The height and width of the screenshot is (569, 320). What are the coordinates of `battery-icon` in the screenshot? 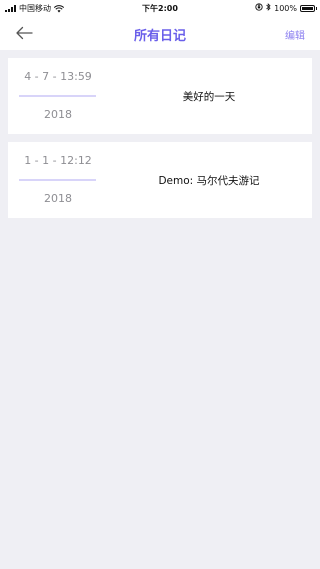 It's located at (308, 8).